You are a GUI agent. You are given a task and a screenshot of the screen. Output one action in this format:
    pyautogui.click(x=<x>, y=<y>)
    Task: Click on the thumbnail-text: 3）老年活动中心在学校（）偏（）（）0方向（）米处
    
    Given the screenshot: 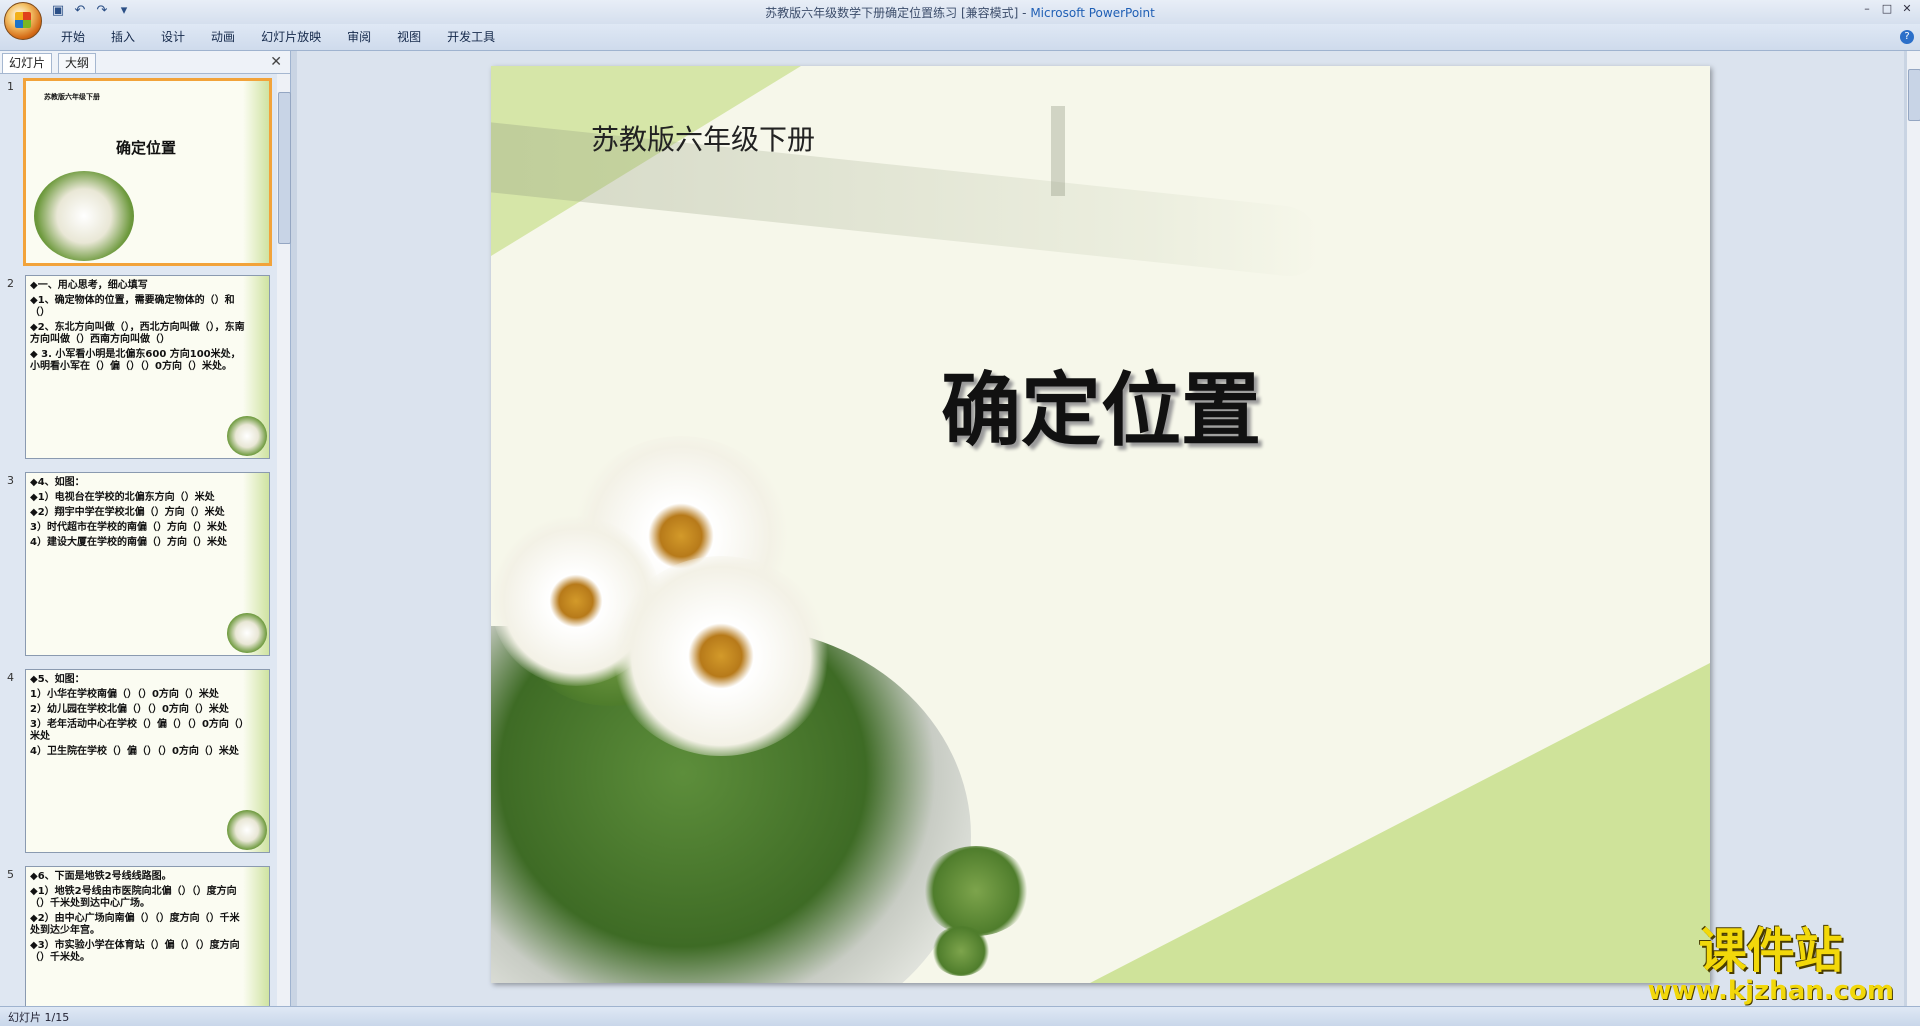 What is the action you would take?
    pyautogui.click(x=137, y=730)
    